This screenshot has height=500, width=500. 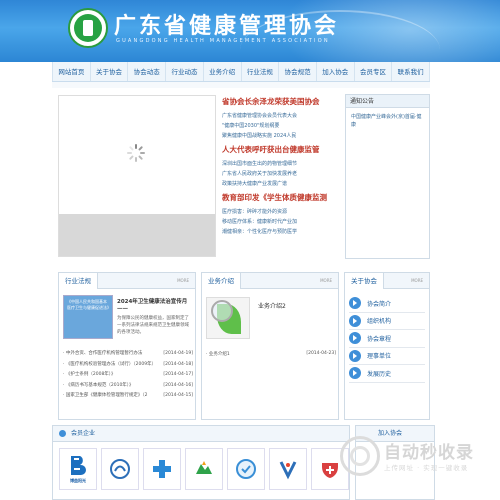 I want to click on featured-summary: 为保障公民的健康权益，国家制定了一系列法律法规来规范卫生健康领域的各项活动。, so click(x=153, y=325).